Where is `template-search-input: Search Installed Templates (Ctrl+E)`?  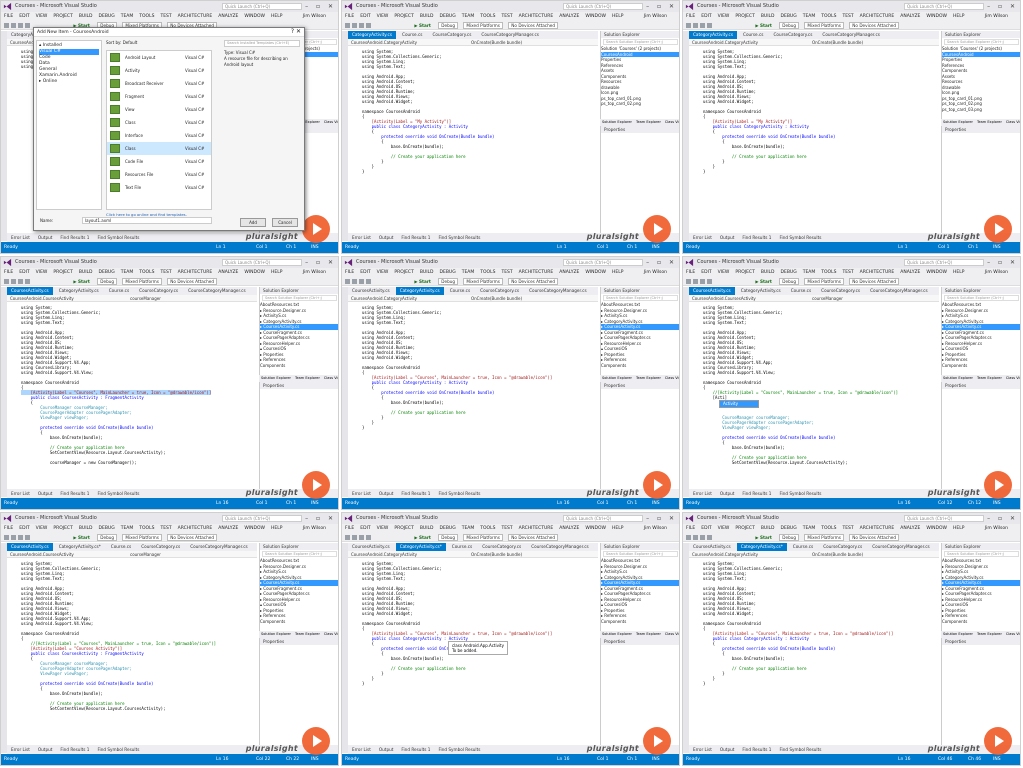
template-search-input: Search Installed Templates (Ctrl+E) is located at coordinates (262, 43).